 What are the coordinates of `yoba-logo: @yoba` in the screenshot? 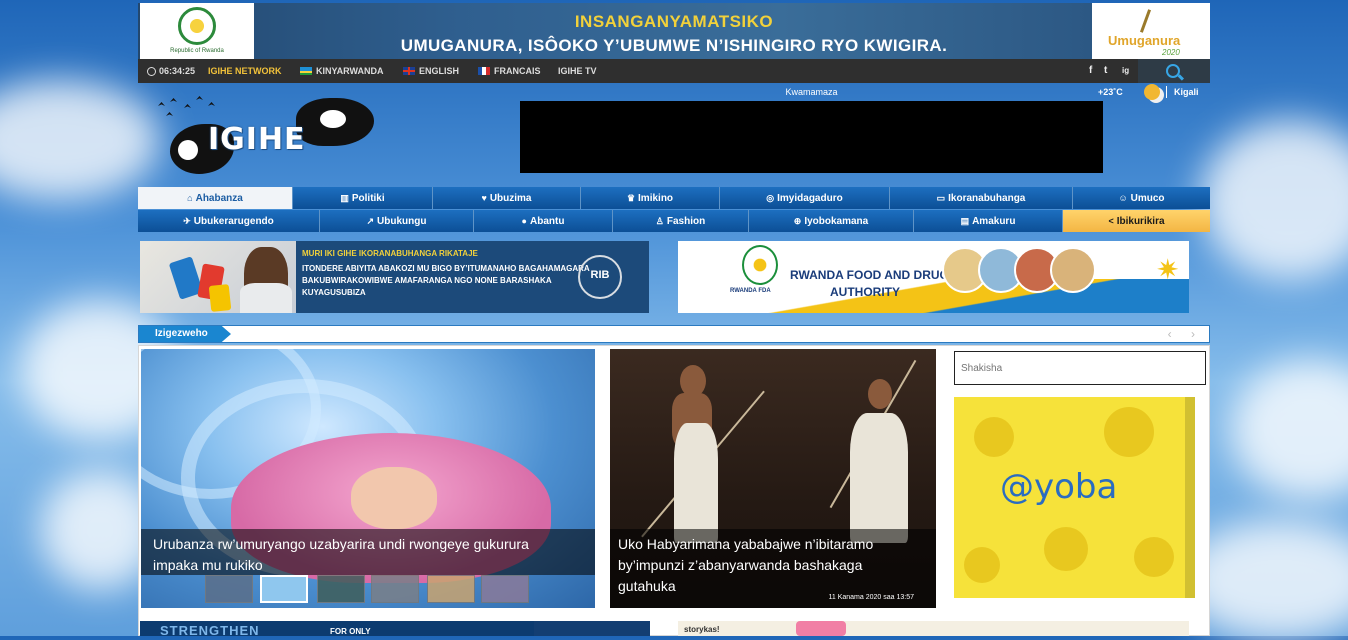 It's located at (1059, 487).